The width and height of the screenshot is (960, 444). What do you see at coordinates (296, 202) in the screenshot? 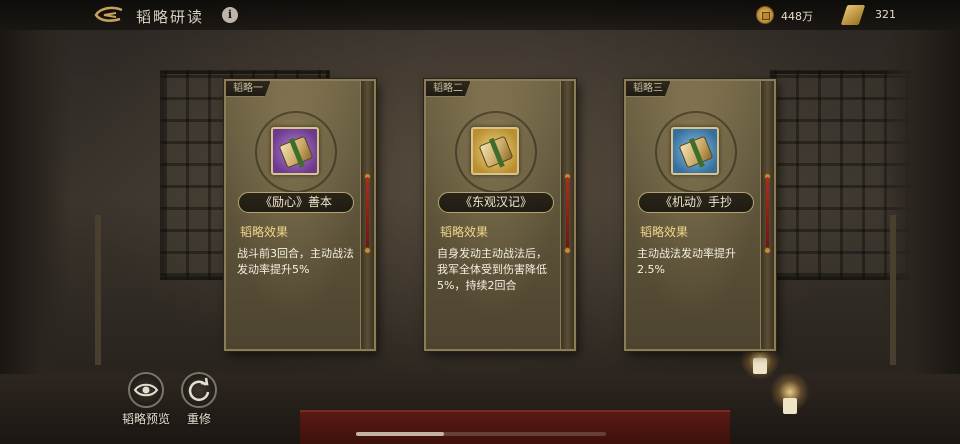
I see `item-name: 《励心》善本` at bounding box center [296, 202].